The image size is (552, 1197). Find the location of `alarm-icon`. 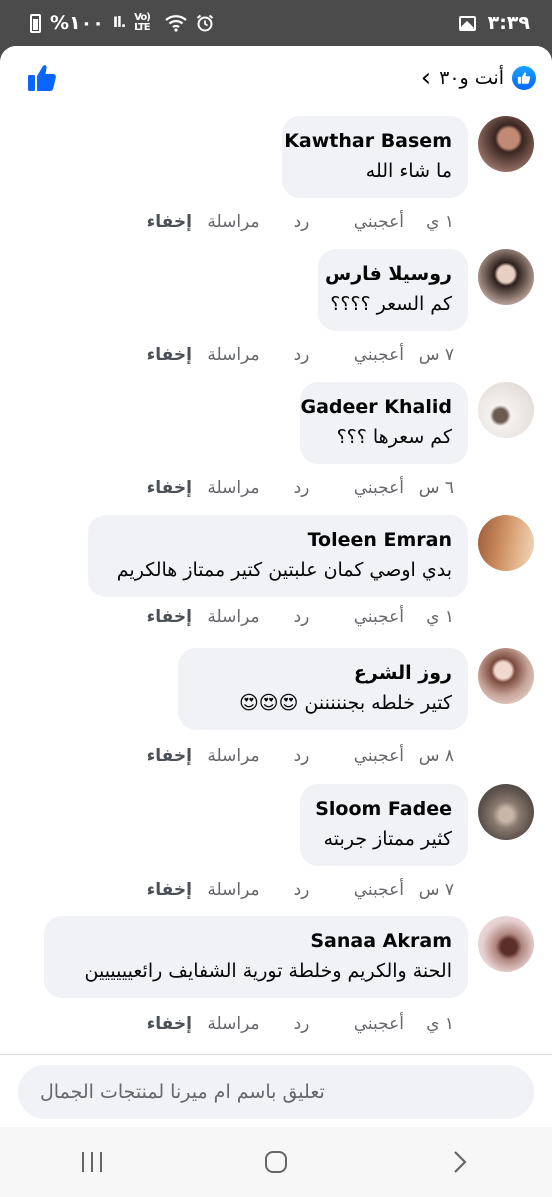

alarm-icon is located at coordinates (205, 23).